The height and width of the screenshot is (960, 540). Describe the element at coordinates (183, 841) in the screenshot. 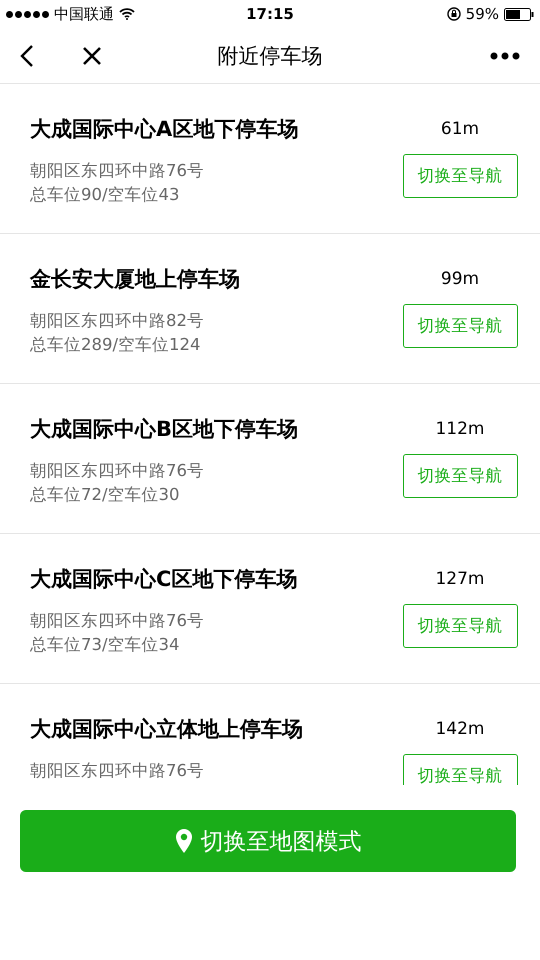

I see `location-pin-icon` at that location.